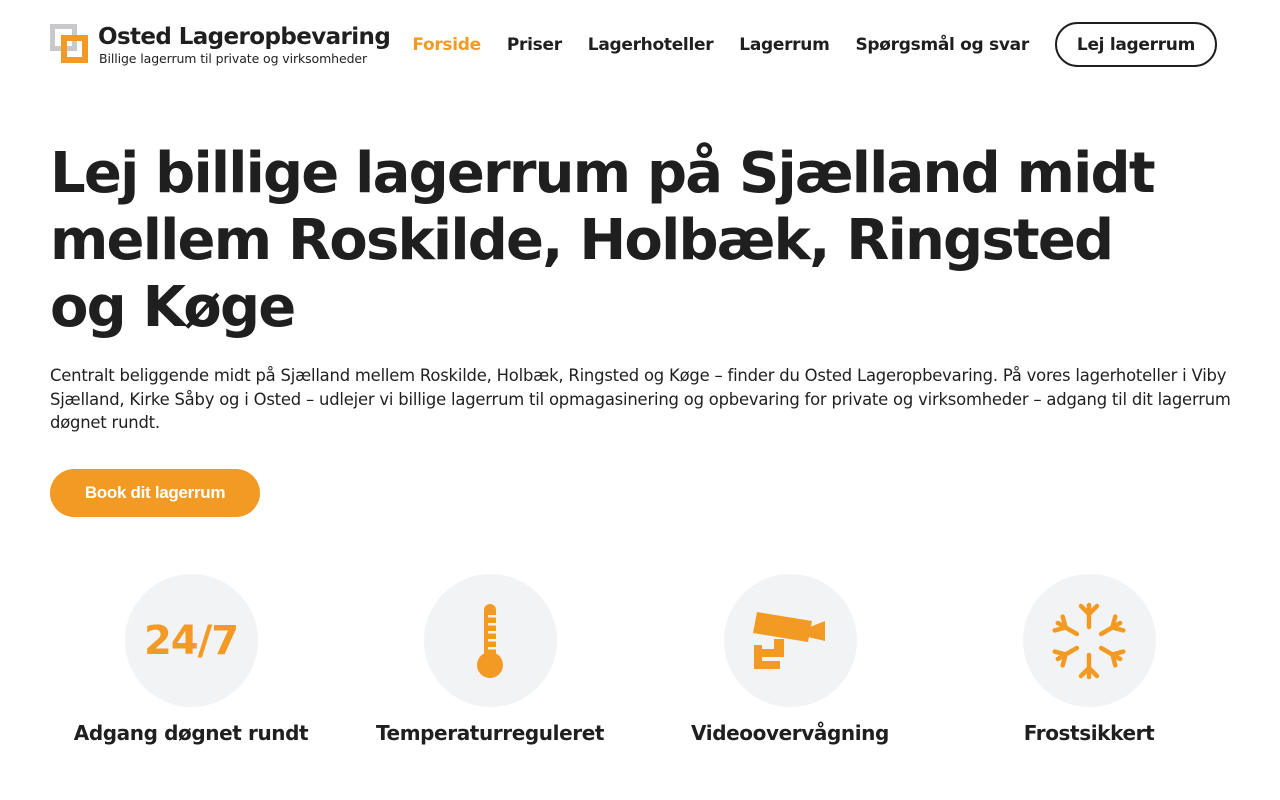 The width and height of the screenshot is (1280, 800). What do you see at coordinates (651, 45) in the screenshot?
I see `nav-item-lagerhoteller: Lagerhoteller` at bounding box center [651, 45].